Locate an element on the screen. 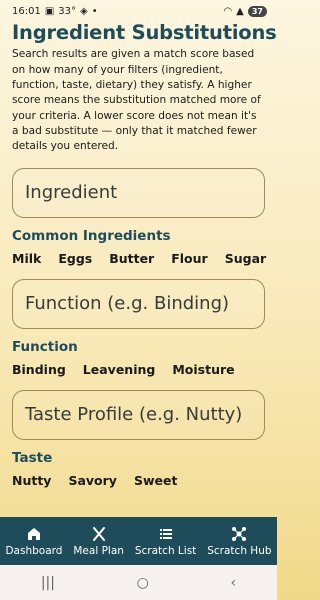 The width and height of the screenshot is (320, 600). chip-flour: Flour is located at coordinates (189, 258).